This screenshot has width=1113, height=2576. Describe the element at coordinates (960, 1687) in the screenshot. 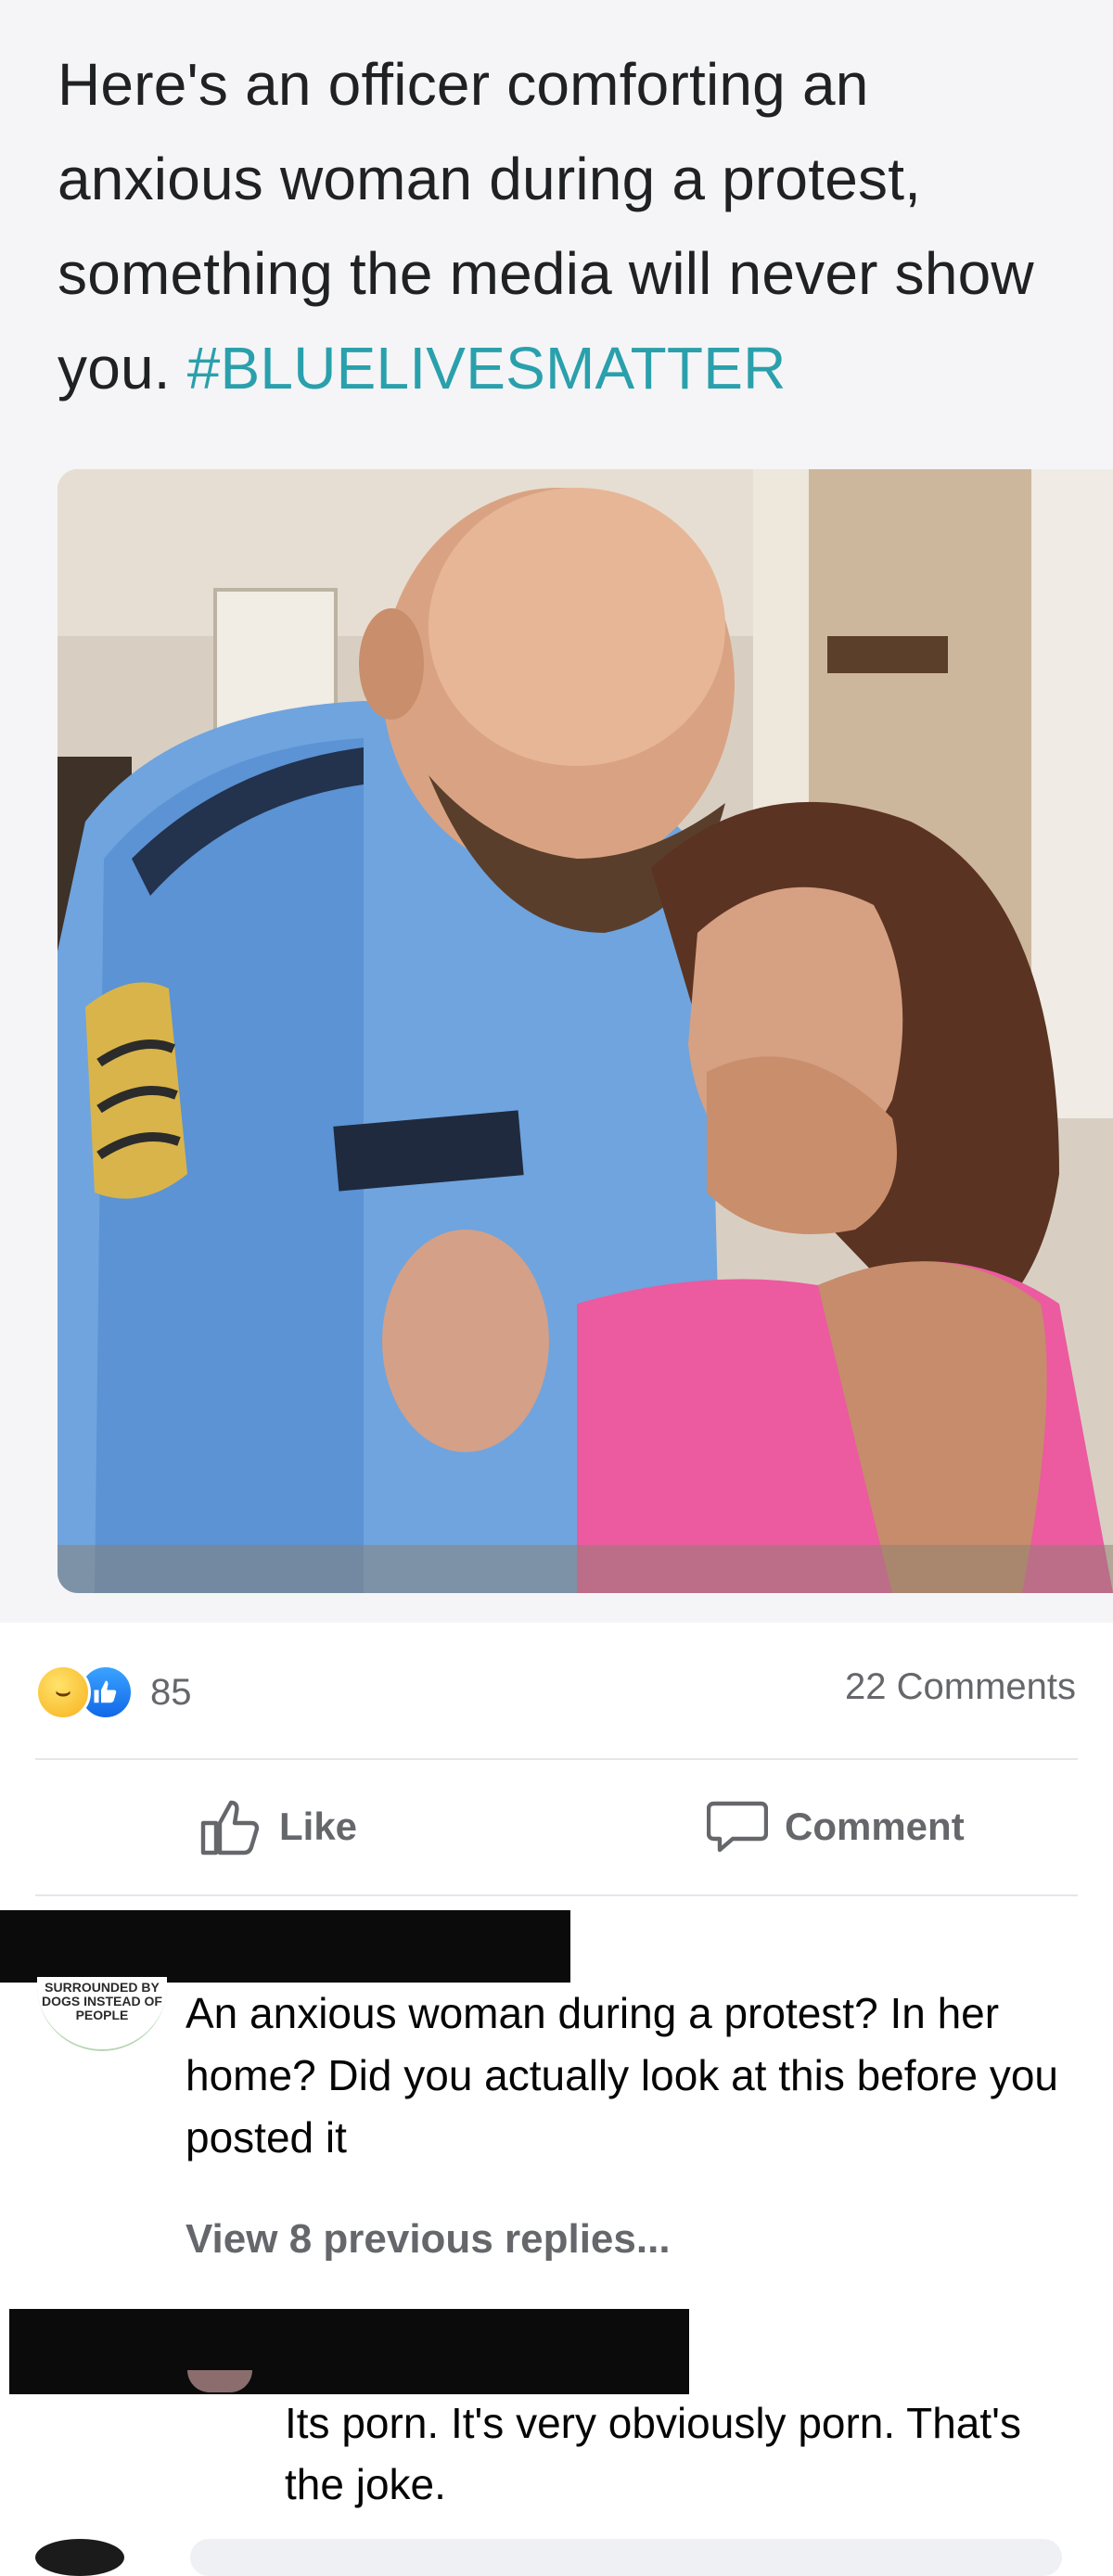

I see `comment-count-link: 22 Comments` at that location.